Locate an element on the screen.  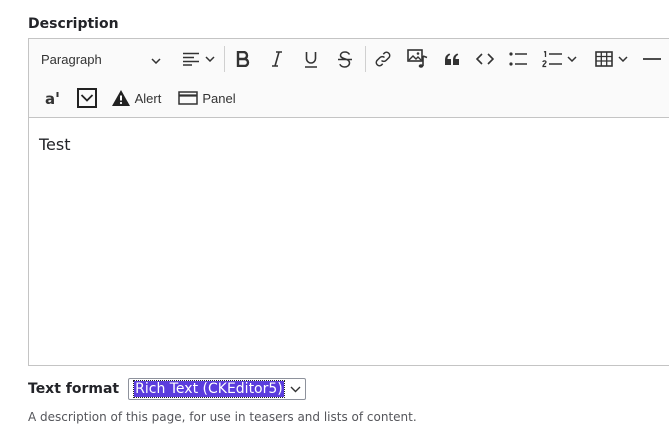
alignment-dropdown is located at coordinates (198, 59).